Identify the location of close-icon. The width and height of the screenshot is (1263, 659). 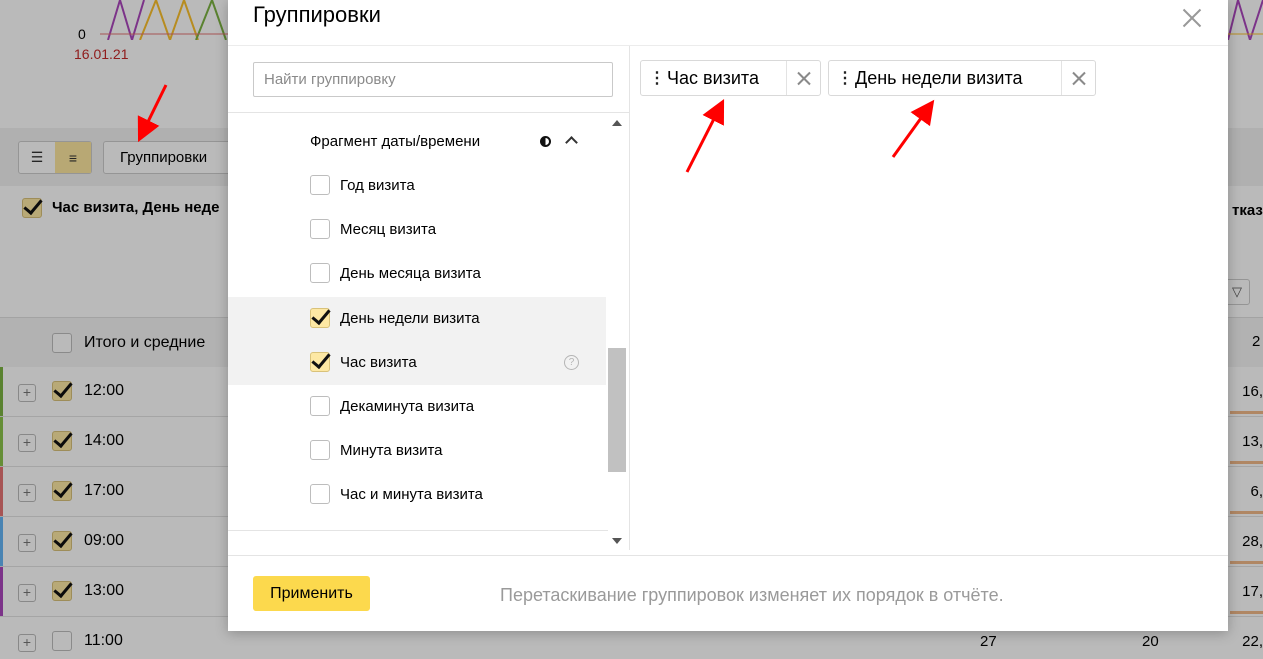
(1192, 18).